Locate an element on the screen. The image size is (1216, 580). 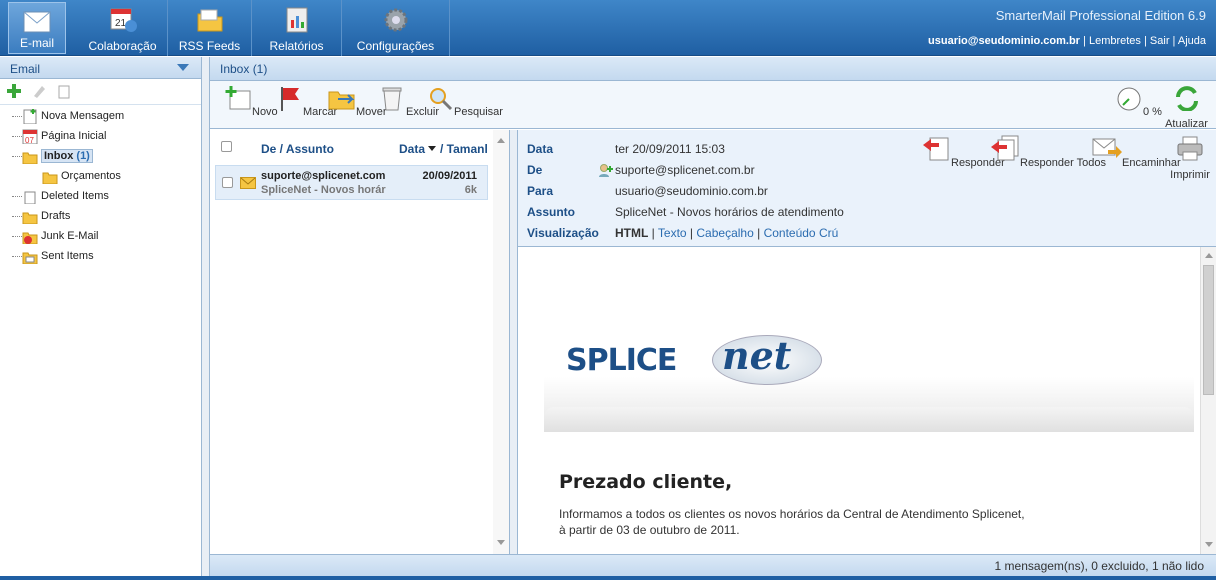
view-header: Cabeçalho is located at coordinates (724, 233).